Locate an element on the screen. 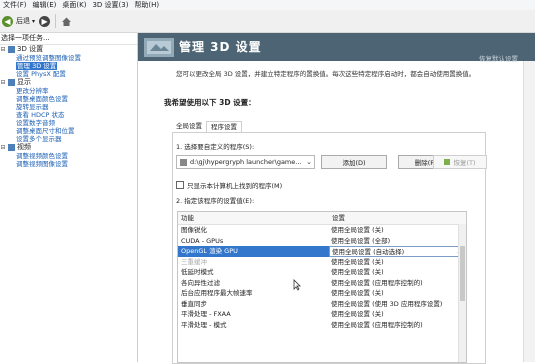  nav-item-preview: 通过预览调整图像设置 is located at coordinates (68, 58).